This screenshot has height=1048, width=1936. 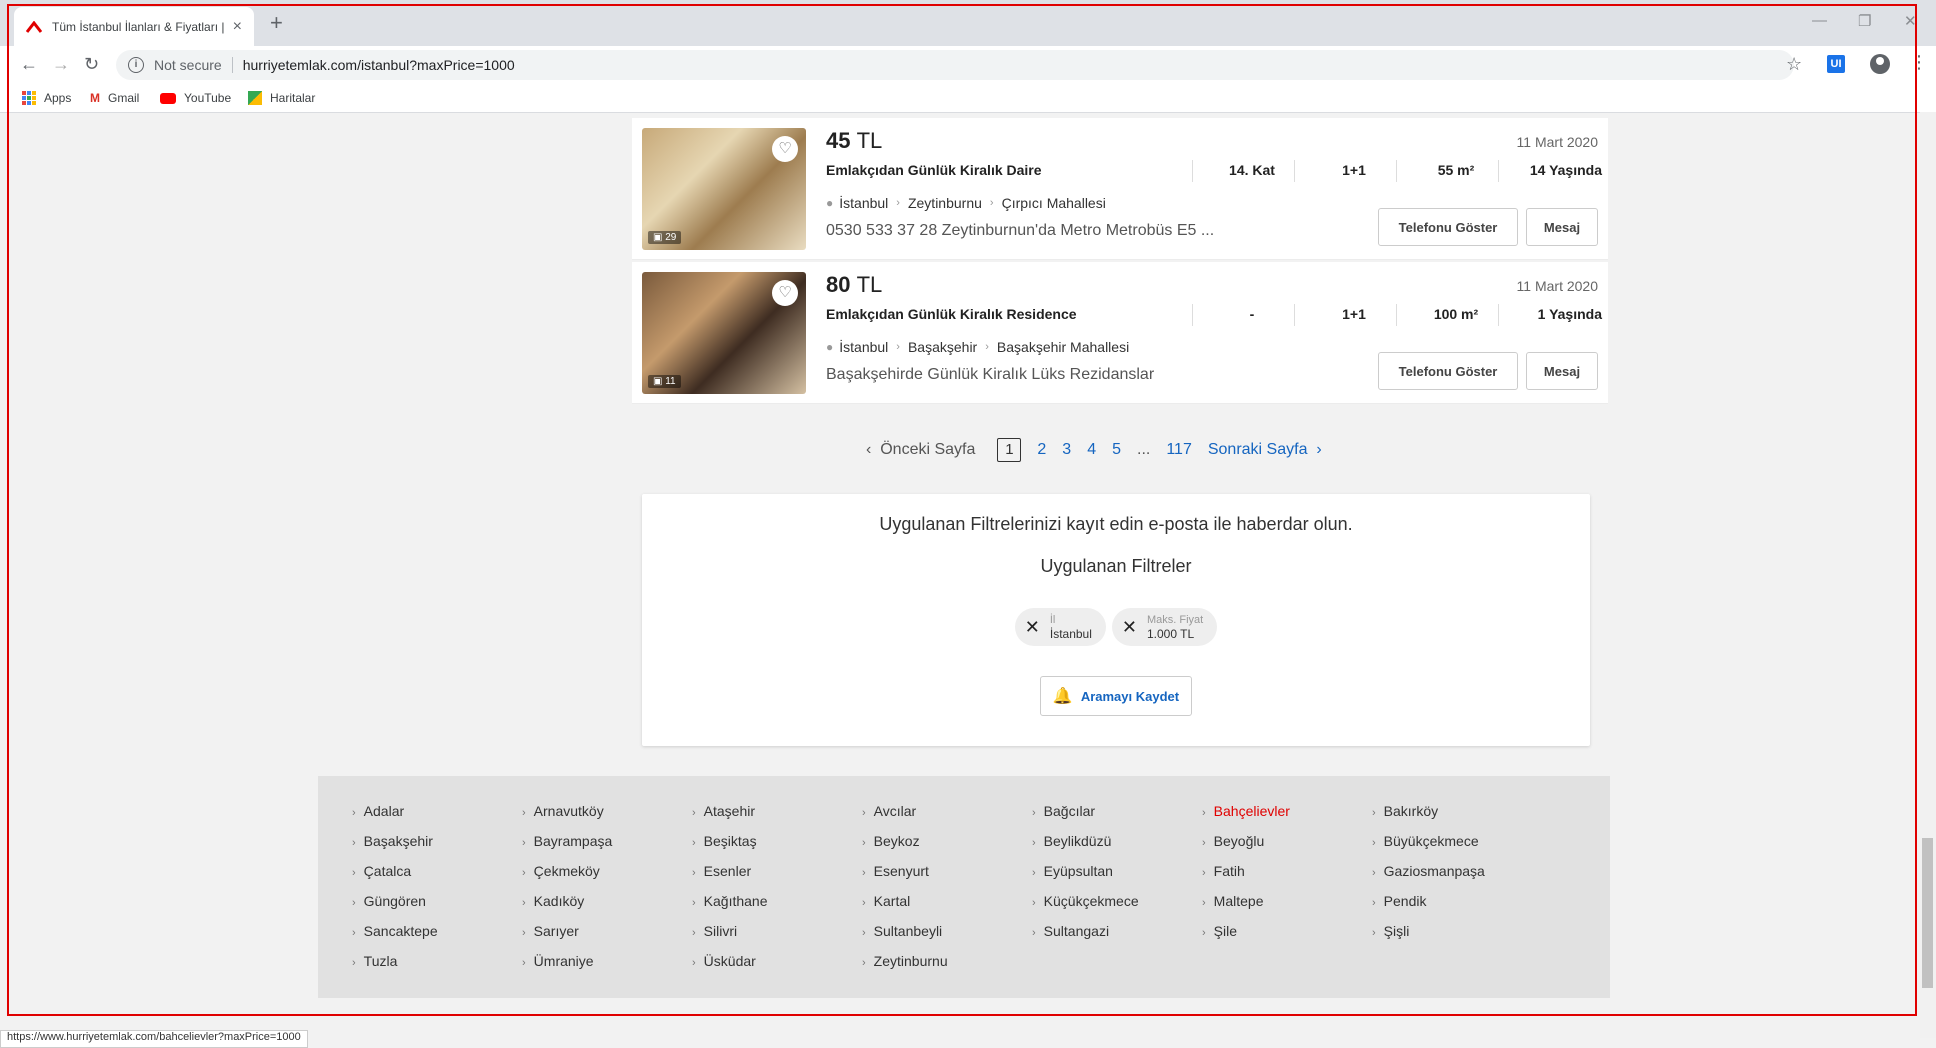 I want to click on restore-icon: ❐, so click(x=1864, y=21).